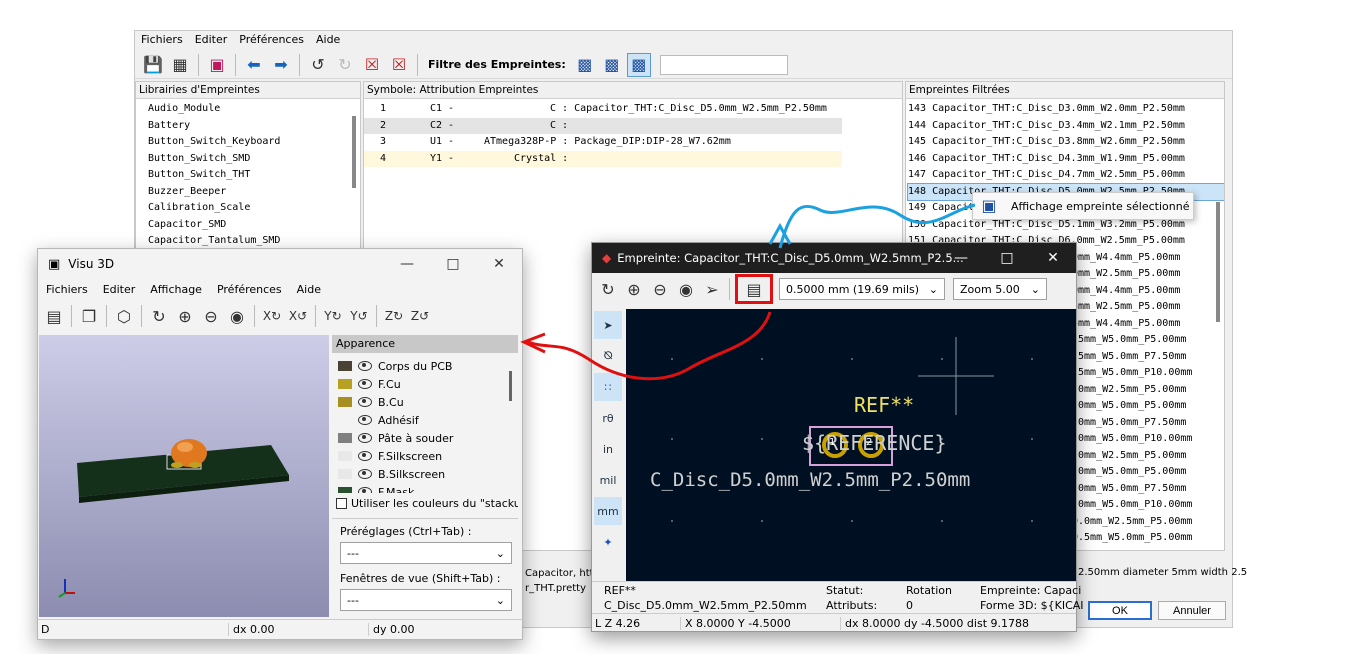 The image size is (1365, 654). What do you see at coordinates (1000, 289) in the screenshot?
I see `zoom-select: Zoom 5.00 ⌄` at bounding box center [1000, 289].